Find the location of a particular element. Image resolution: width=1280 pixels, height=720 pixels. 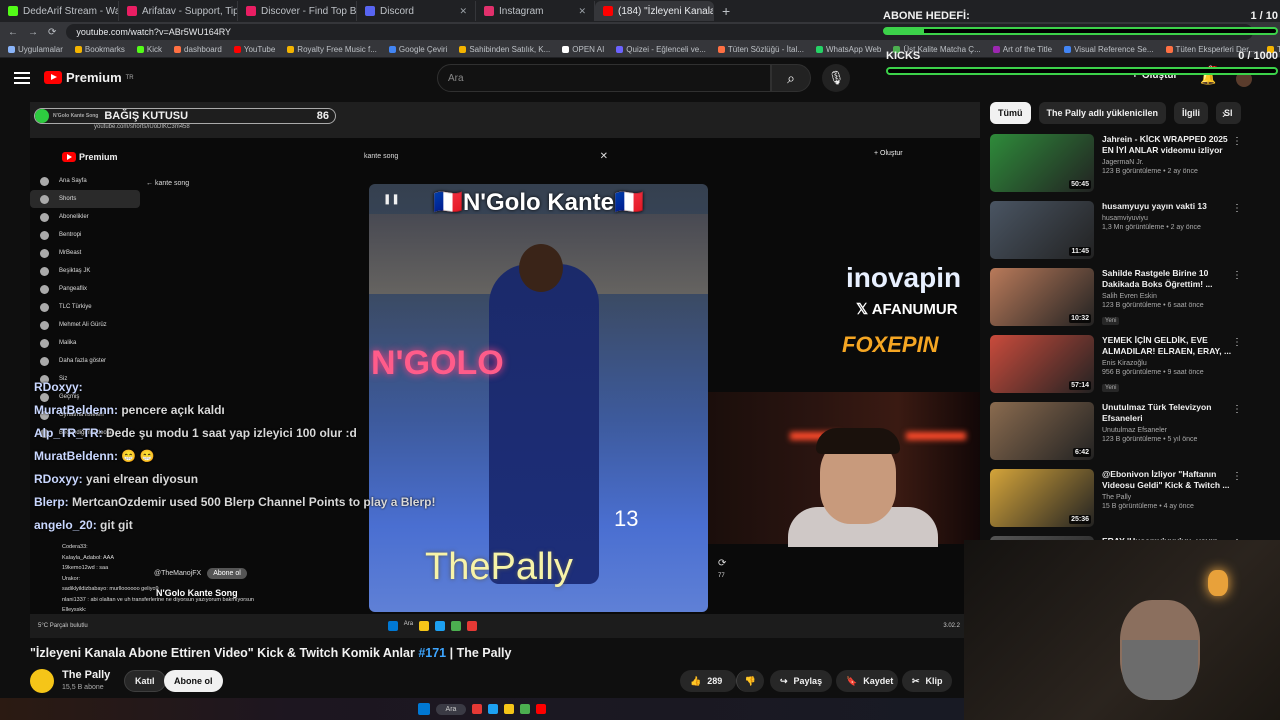

search-button: ⌕ is located at coordinates (791, 78).